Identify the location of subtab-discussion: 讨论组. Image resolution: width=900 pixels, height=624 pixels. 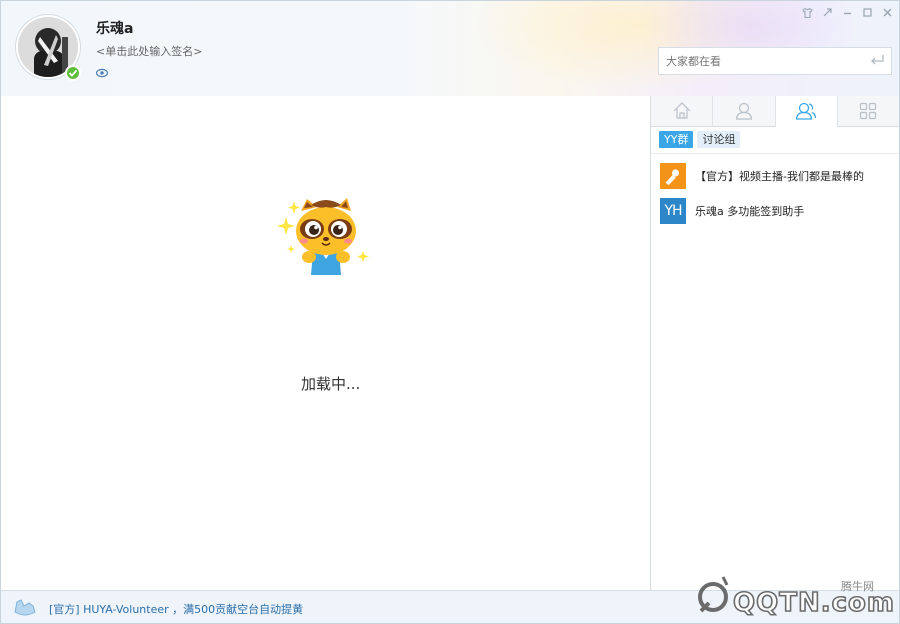
(719, 139).